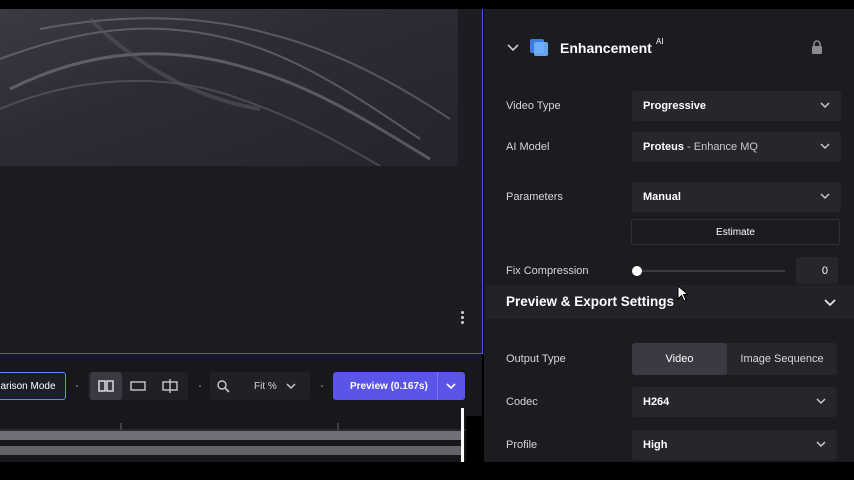  What do you see at coordinates (522, 402) in the screenshot?
I see `codec-label: Codec` at bounding box center [522, 402].